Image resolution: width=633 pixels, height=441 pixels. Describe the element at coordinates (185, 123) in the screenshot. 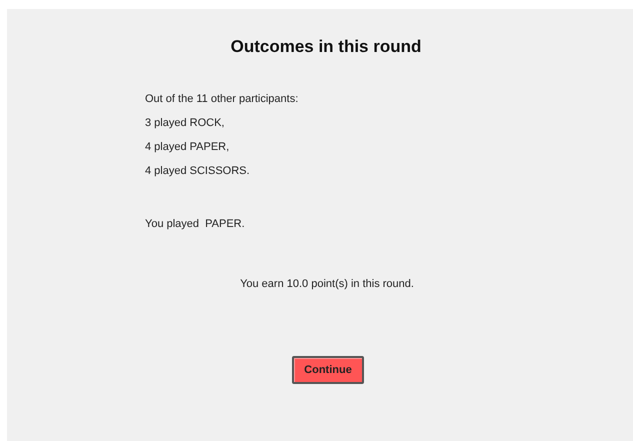

I see `result-line: 3 played ROCK,` at that location.